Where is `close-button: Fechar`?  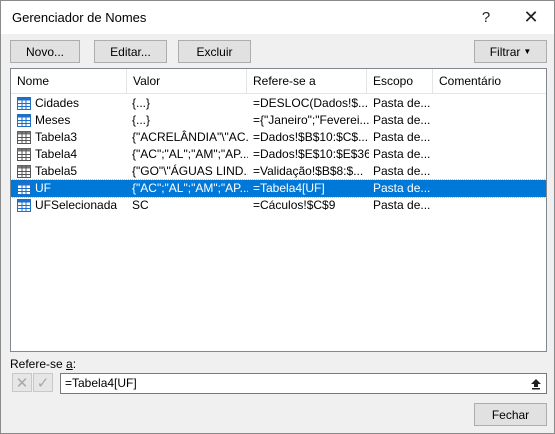
close-button: Fechar is located at coordinates (510, 414).